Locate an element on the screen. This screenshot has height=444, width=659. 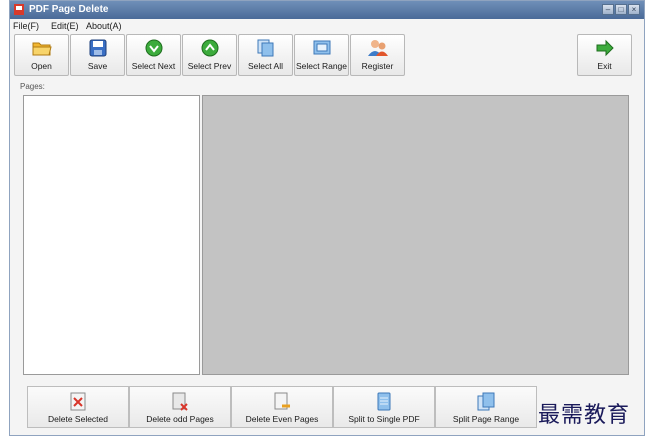
exit-button: Exit is located at coordinates (604, 55).